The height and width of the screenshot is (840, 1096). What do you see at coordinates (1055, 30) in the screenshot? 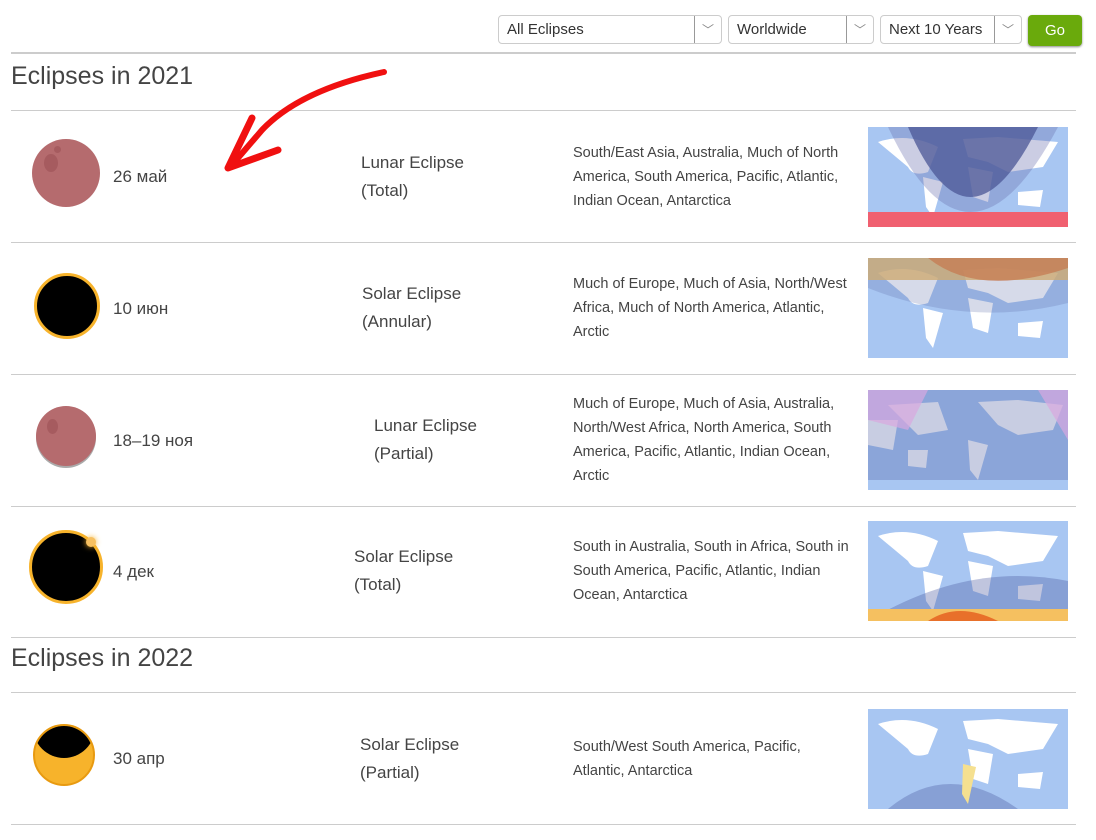
I see `go-button: Go` at bounding box center [1055, 30].